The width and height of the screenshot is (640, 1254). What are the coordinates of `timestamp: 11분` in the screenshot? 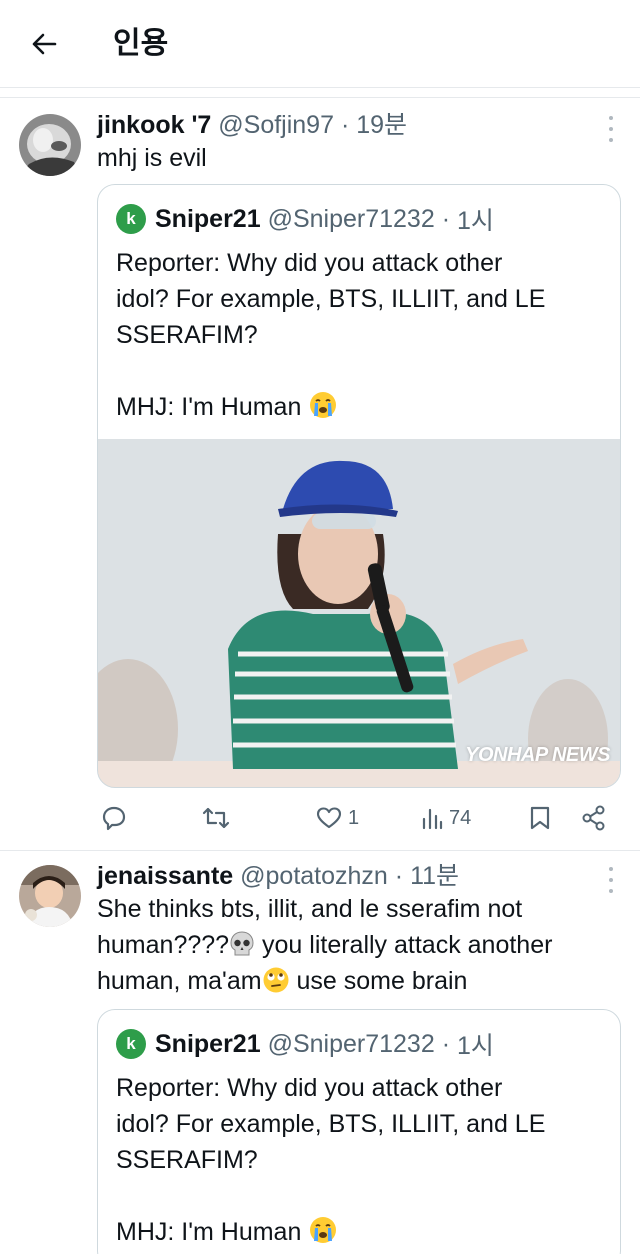 It's located at (434, 876).